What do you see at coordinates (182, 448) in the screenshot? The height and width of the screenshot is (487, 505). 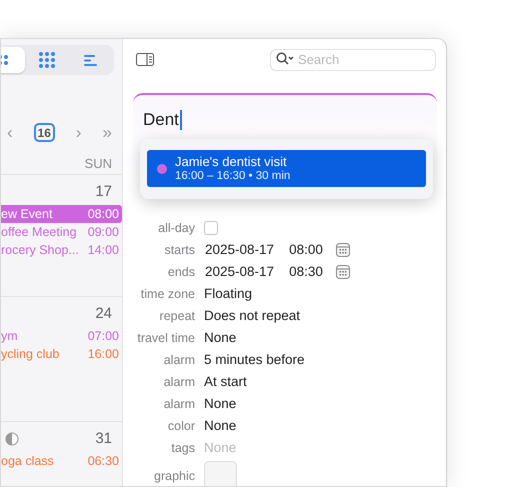 I see `field-label: tags` at bounding box center [182, 448].